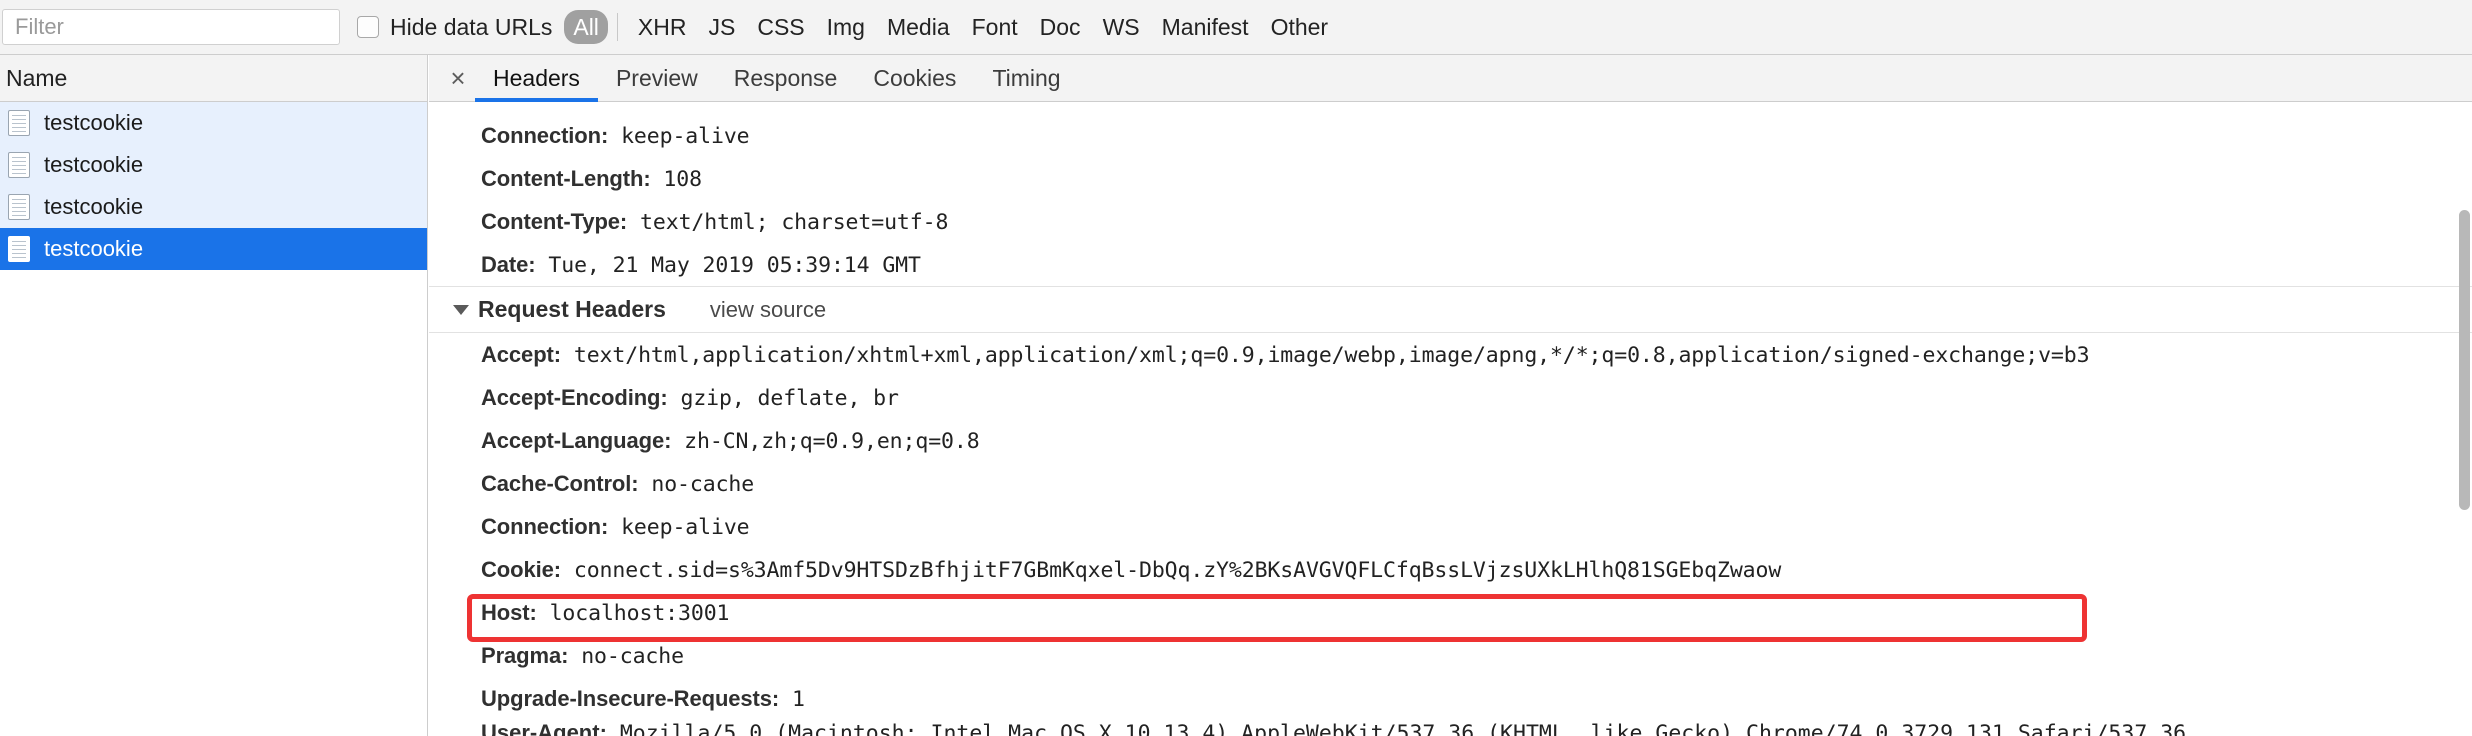  What do you see at coordinates (780, 27) in the screenshot?
I see `type-filter-css: CSS` at bounding box center [780, 27].